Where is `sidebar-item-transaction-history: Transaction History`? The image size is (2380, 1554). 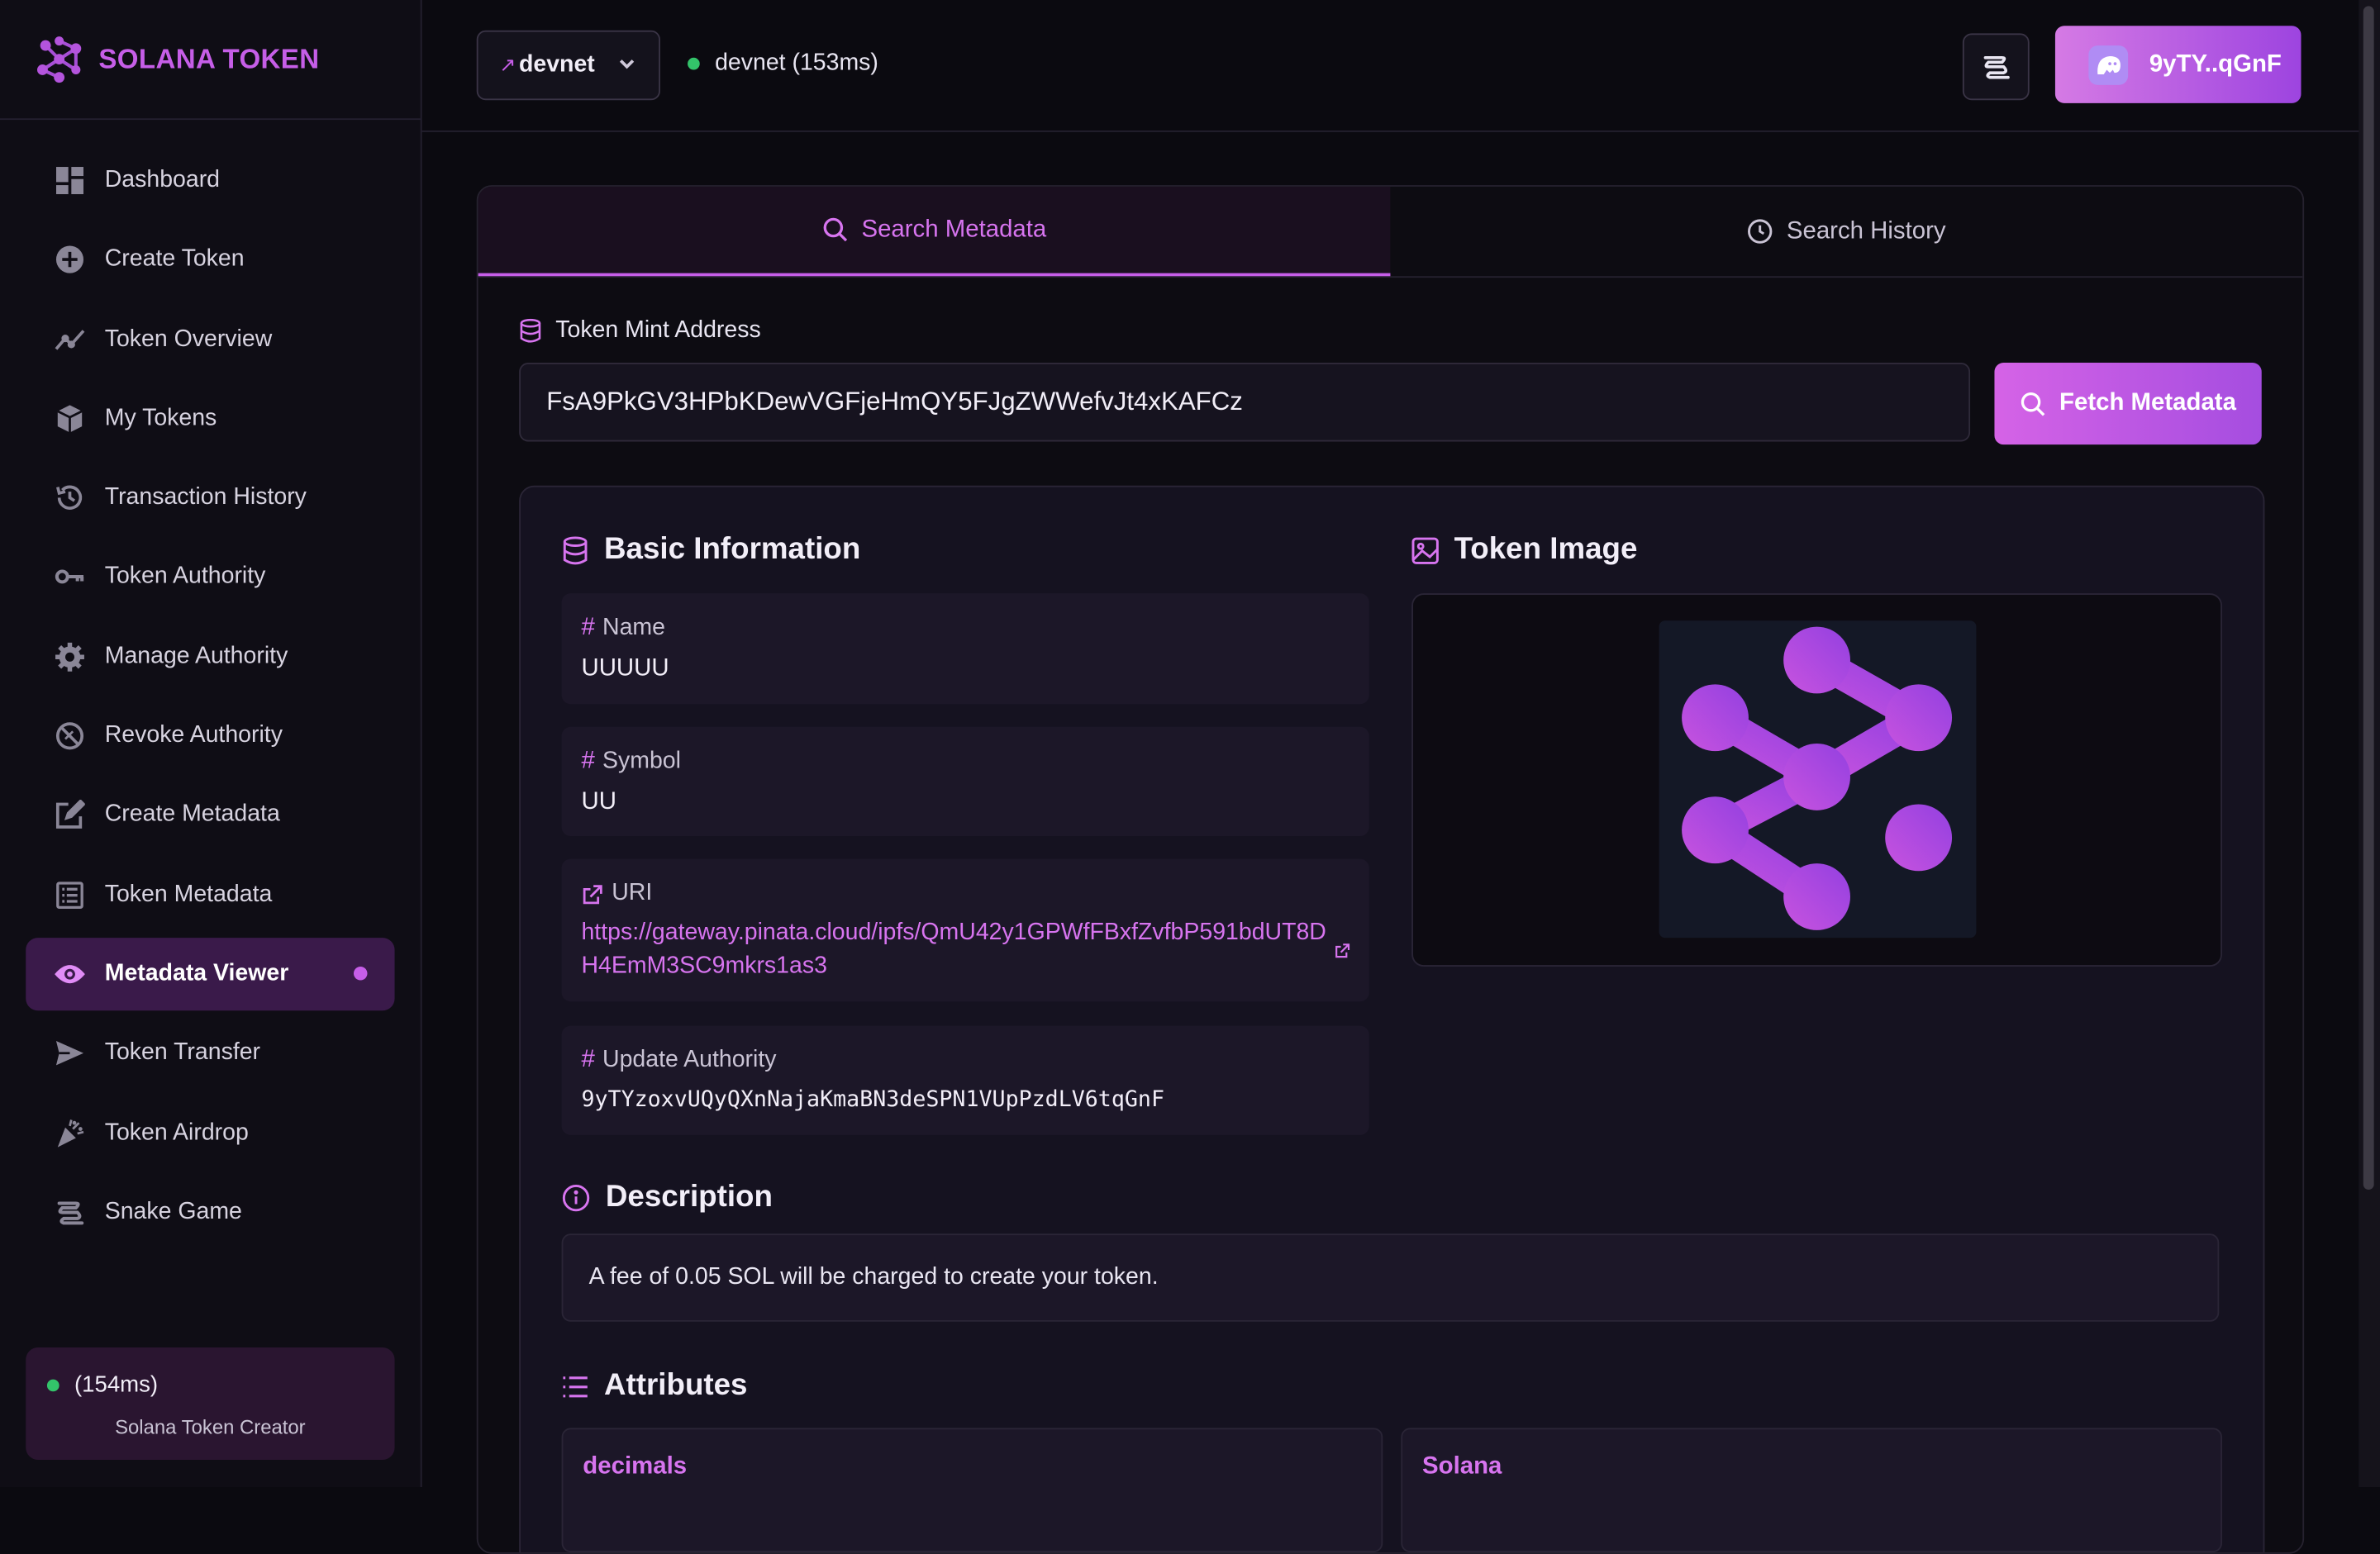
sidebar-item-transaction-history: Transaction History is located at coordinates (210, 498).